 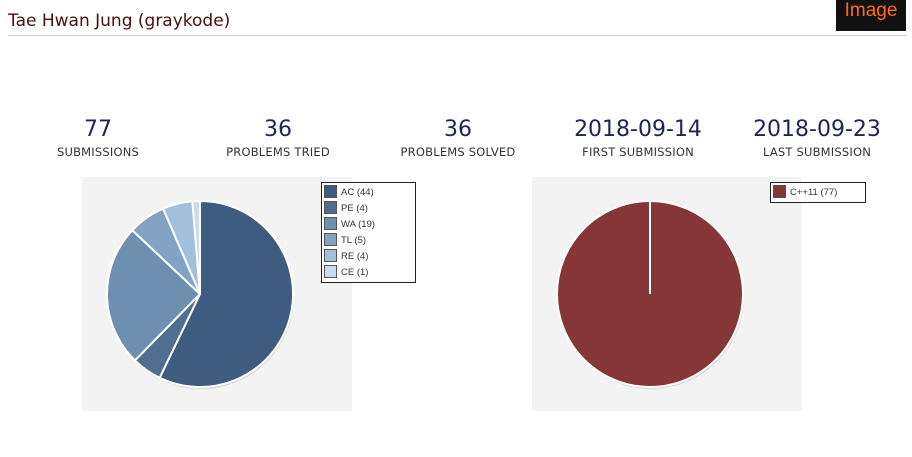 I want to click on legend-swatch, so click(x=779, y=191).